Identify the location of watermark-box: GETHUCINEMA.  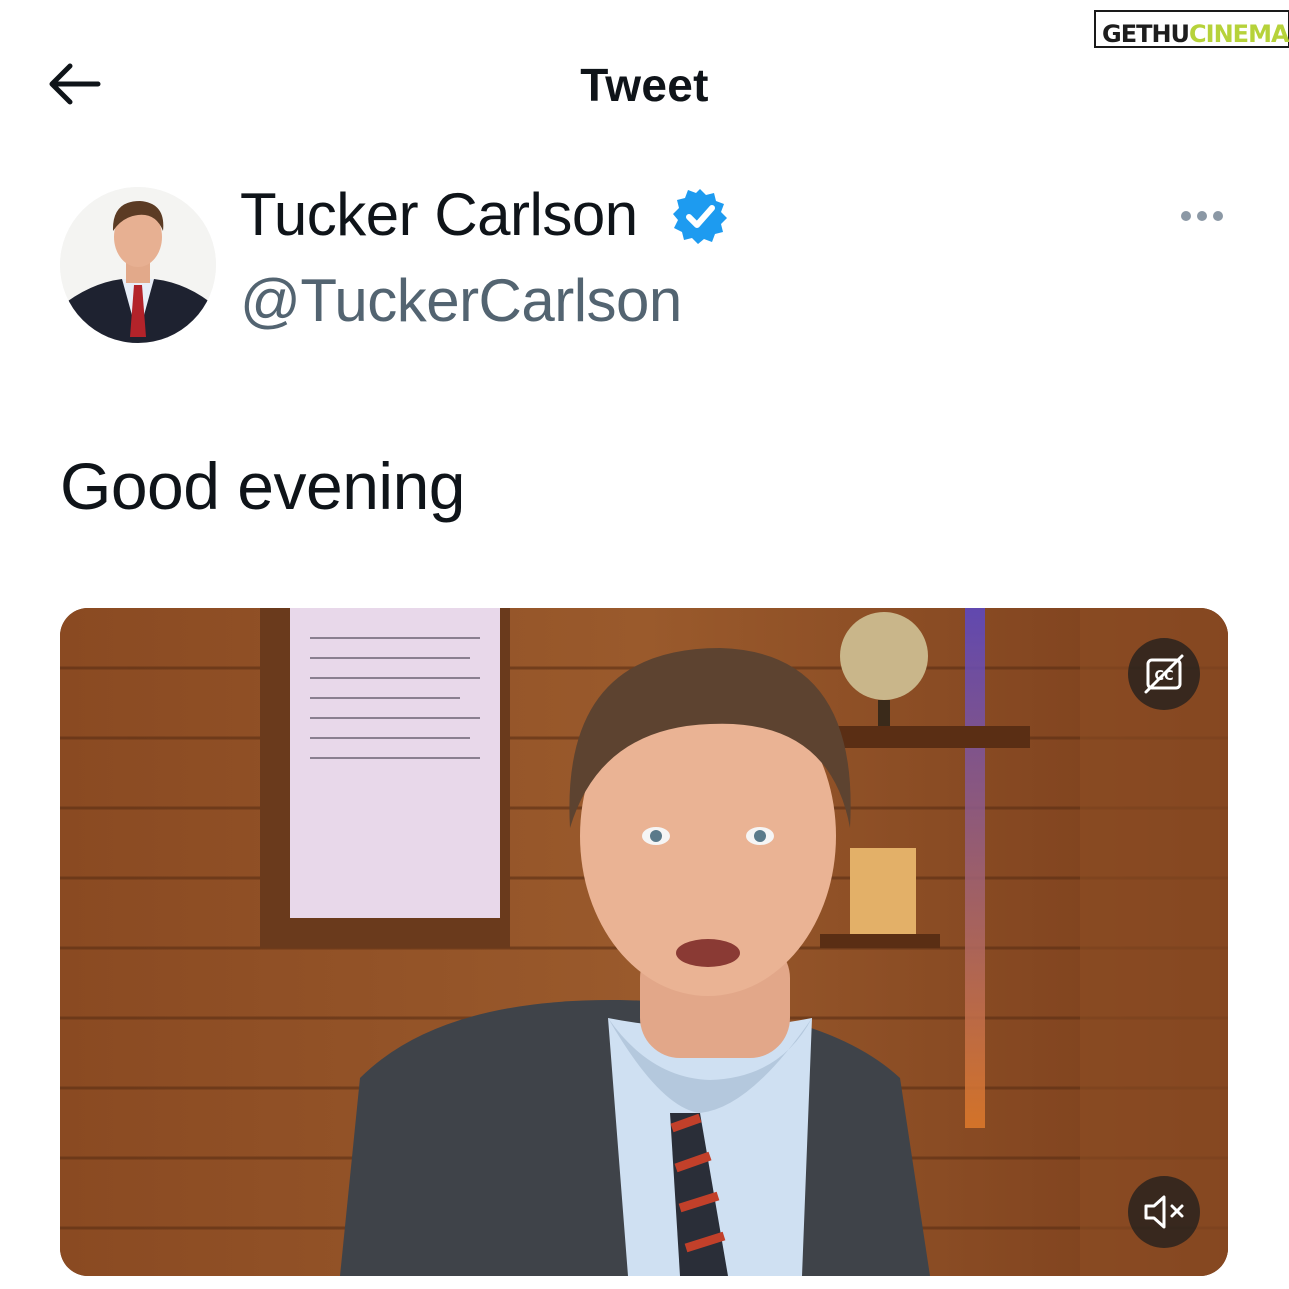
(1191, 29).